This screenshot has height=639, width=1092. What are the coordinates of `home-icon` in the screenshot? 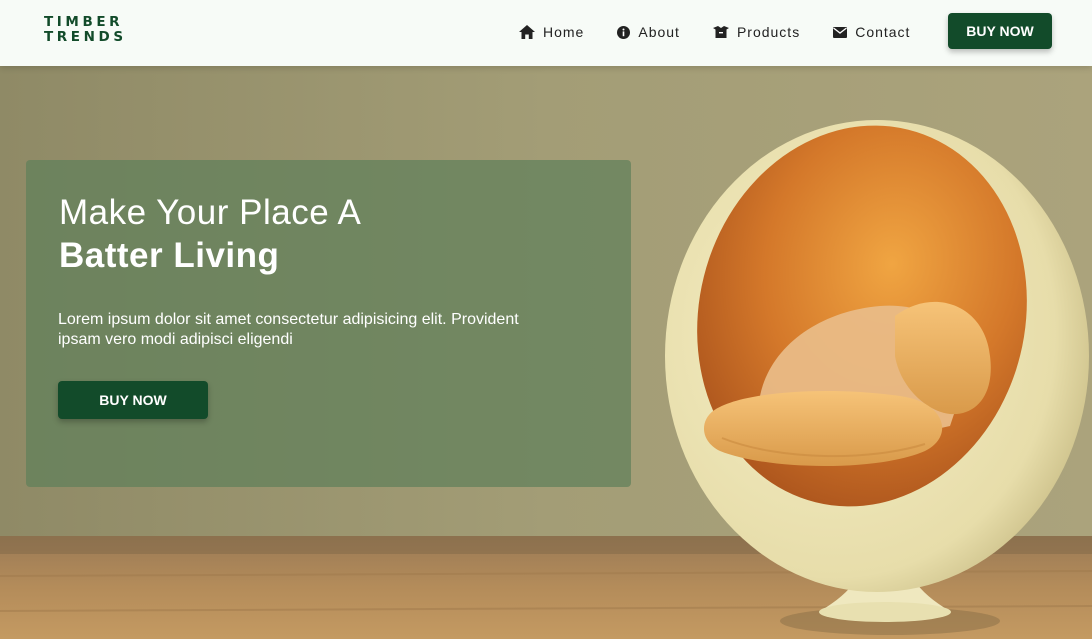 It's located at (527, 32).